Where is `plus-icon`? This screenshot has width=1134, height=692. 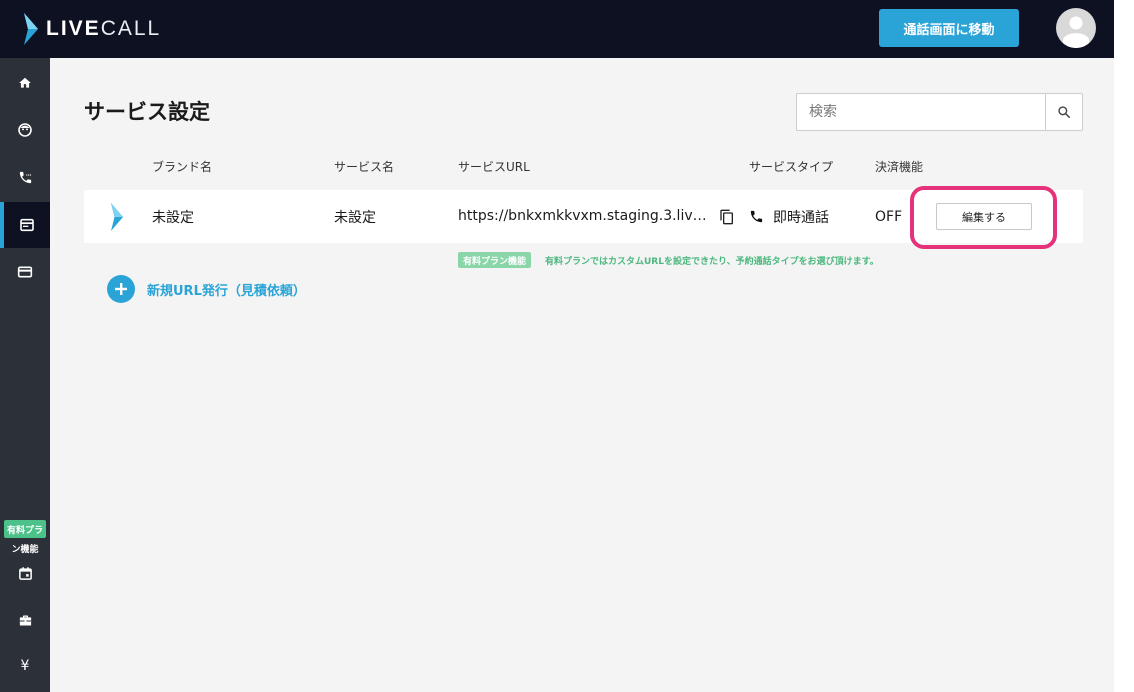
plus-icon is located at coordinates (121, 289).